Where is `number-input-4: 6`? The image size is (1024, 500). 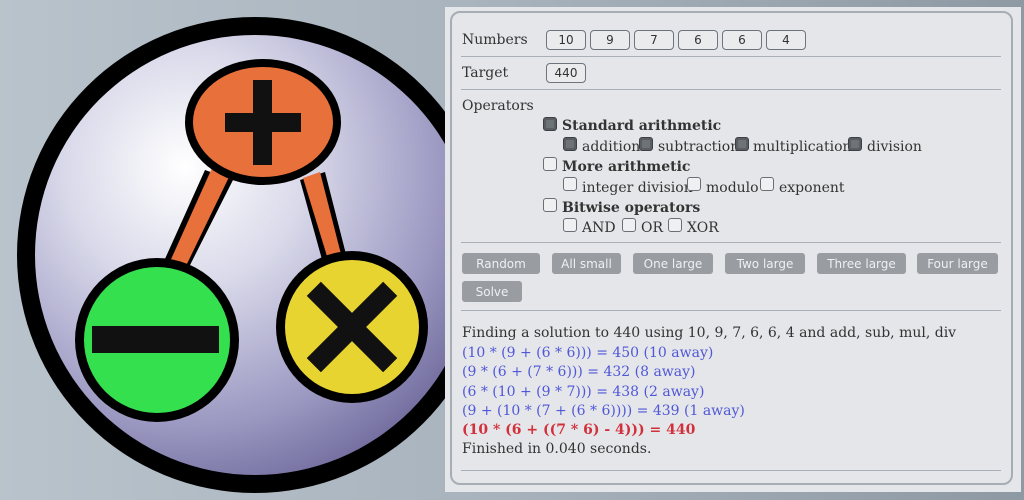
number-input-4: 6 is located at coordinates (698, 40).